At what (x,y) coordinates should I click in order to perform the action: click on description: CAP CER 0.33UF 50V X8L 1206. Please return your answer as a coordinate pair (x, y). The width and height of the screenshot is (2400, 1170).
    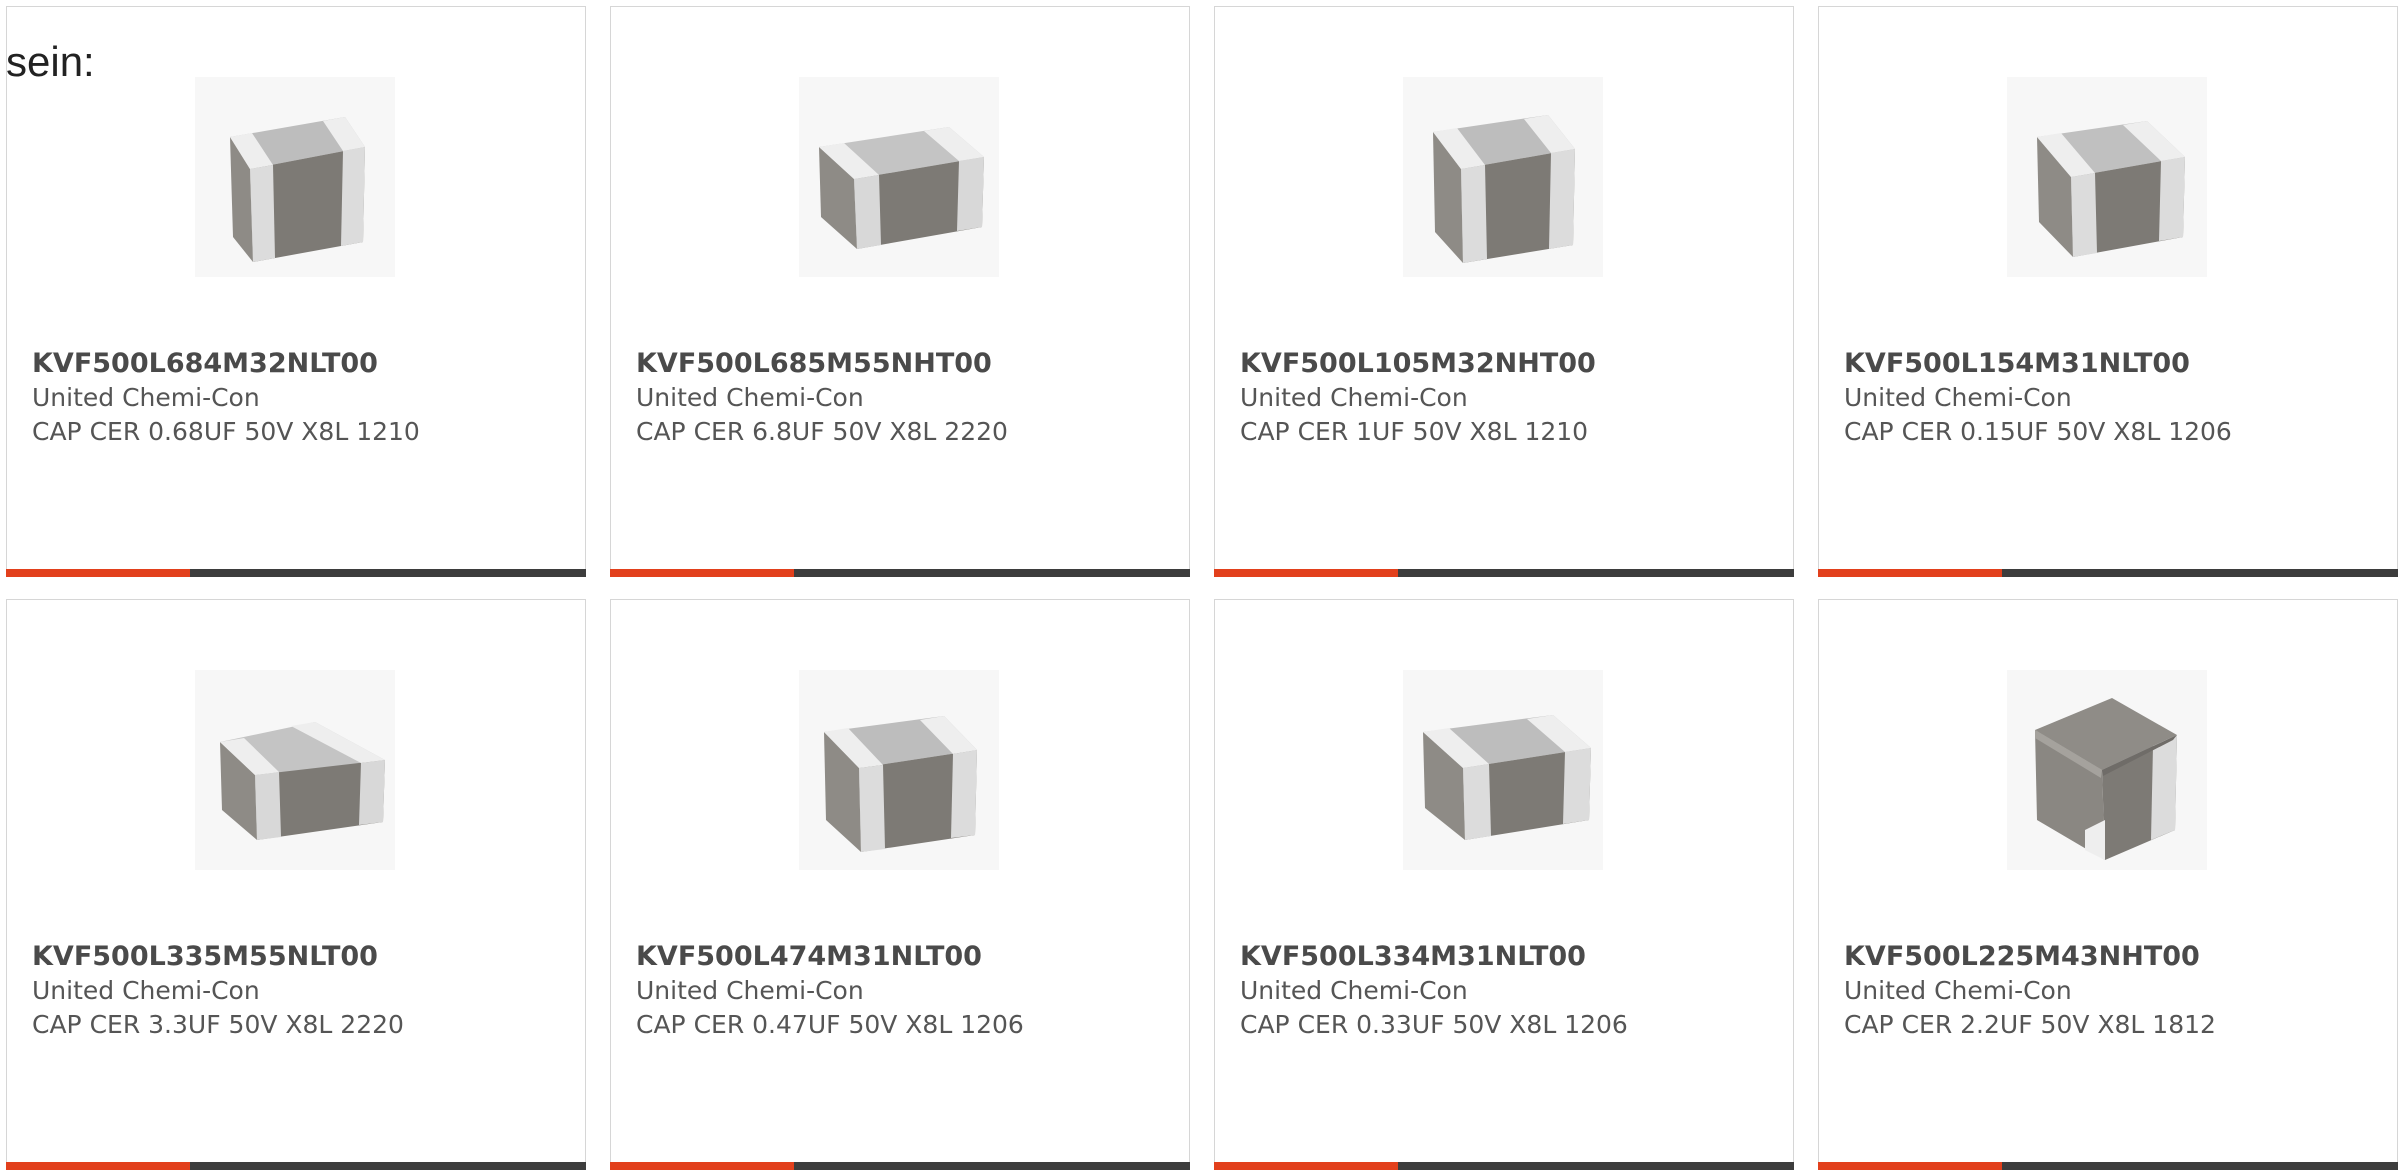
    Looking at the image, I should click on (1434, 1024).